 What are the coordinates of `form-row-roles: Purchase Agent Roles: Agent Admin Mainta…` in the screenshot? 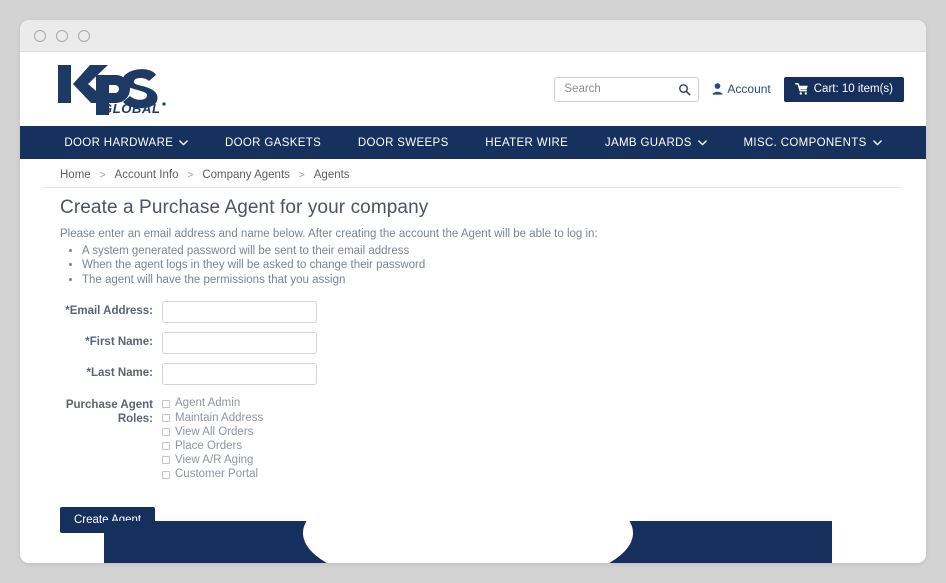 It's located at (472, 438).